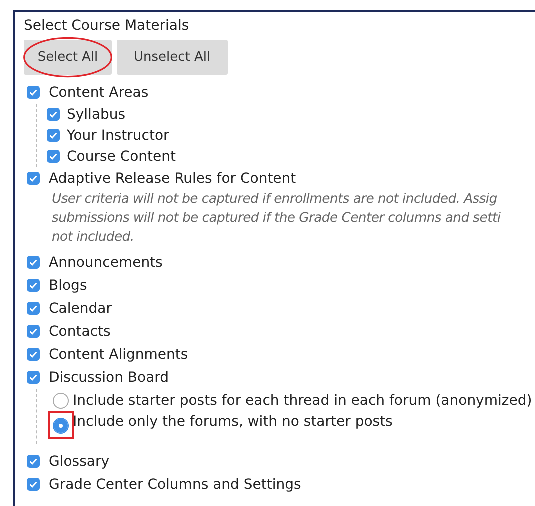 The height and width of the screenshot is (506, 535). Describe the element at coordinates (302, 400) in the screenshot. I see `radio-label: Include starter posts for each thread in each forum (anonymized)` at that location.